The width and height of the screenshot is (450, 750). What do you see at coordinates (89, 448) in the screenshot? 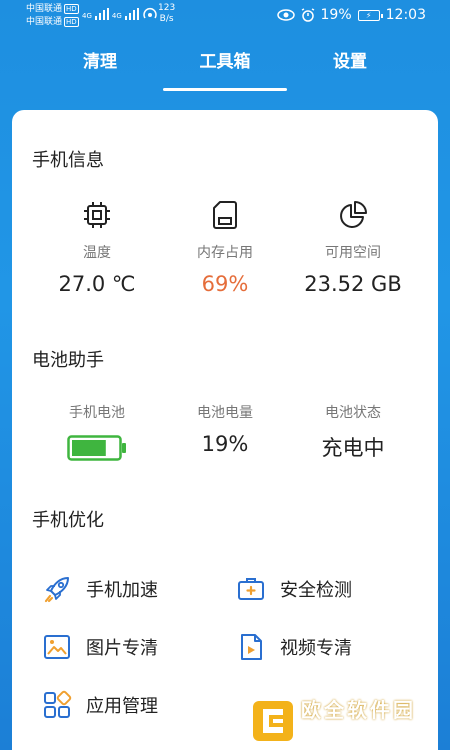
I see `battery-fill` at bounding box center [89, 448].